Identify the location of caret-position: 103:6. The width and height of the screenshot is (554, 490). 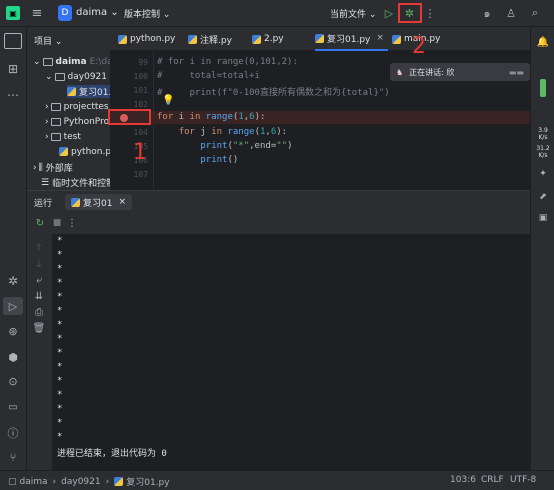
(463, 480).